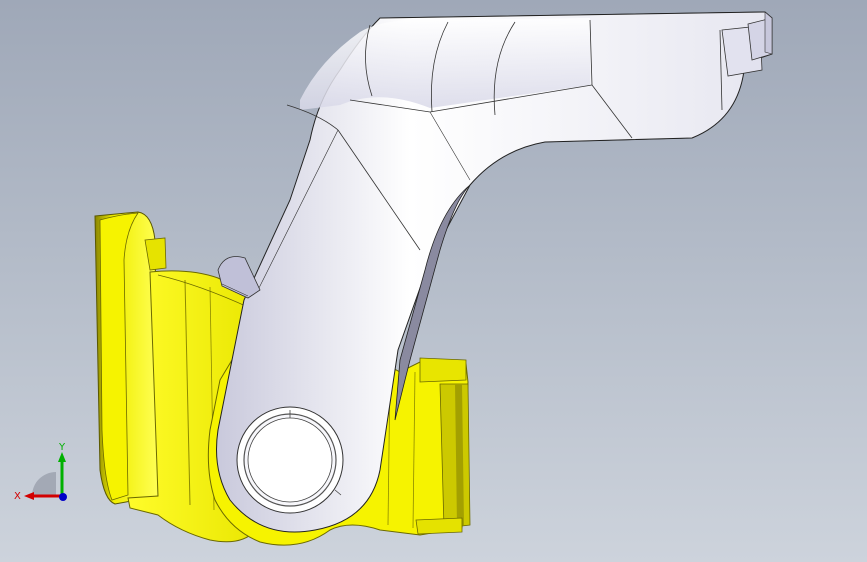 The width and height of the screenshot is (867, 562). Describe the element at coordinates (29, 496) in the screenshot. I see `x-axis-arrow` at that location.